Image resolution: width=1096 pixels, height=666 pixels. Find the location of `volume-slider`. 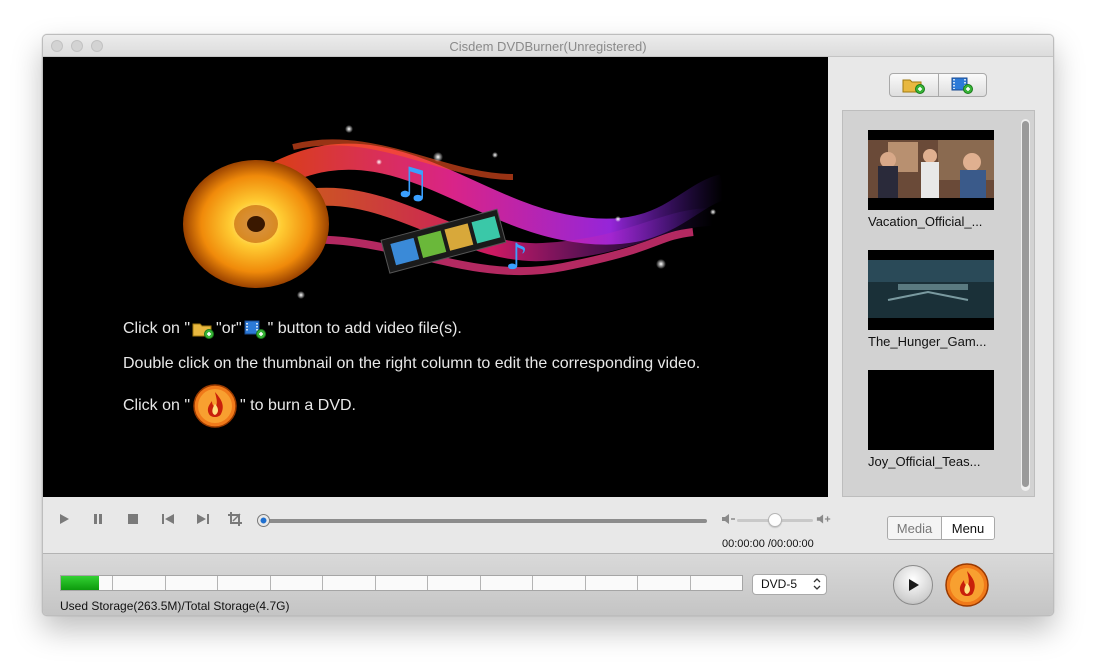

volume-slider is located at coordinates (775, 520).